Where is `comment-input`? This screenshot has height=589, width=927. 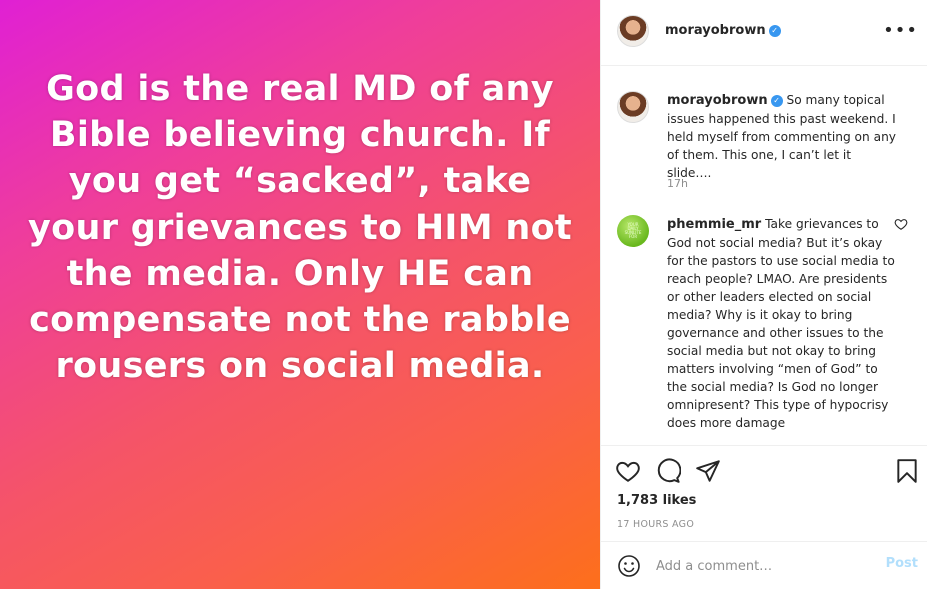
comment-input is located at coordinates (766, 566).